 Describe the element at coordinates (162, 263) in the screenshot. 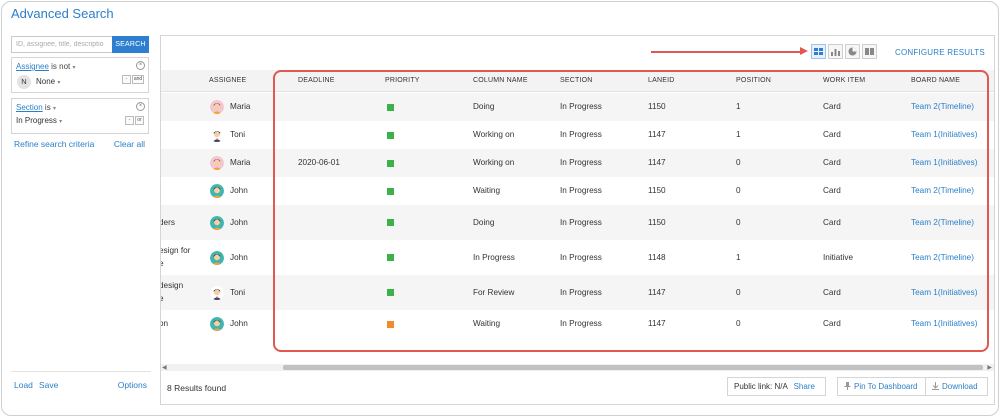

I see `title-fragment: e` at that location.